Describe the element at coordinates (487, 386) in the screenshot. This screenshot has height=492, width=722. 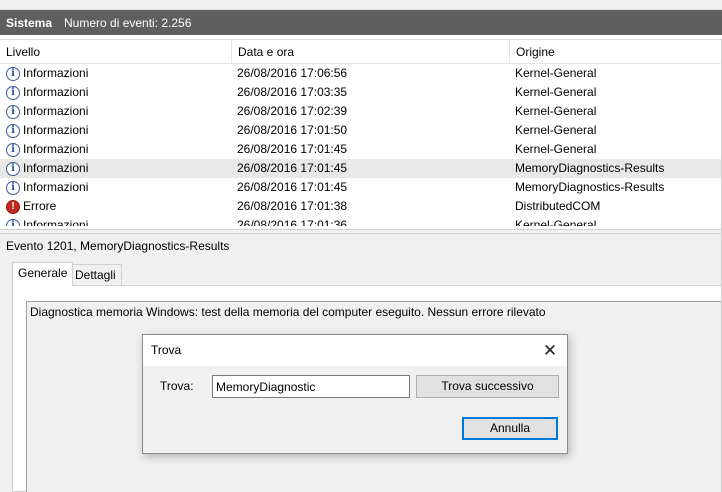
I see `find-next-button: Trova successivo` at that location.